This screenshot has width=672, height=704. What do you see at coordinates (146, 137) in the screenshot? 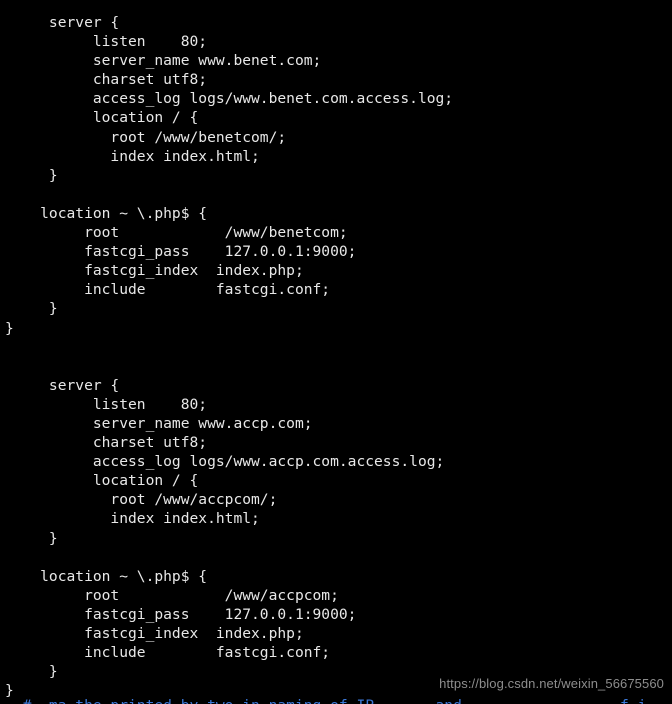
I see `code-line: root /www/benetcom/;` at bounding box center [146, 137].